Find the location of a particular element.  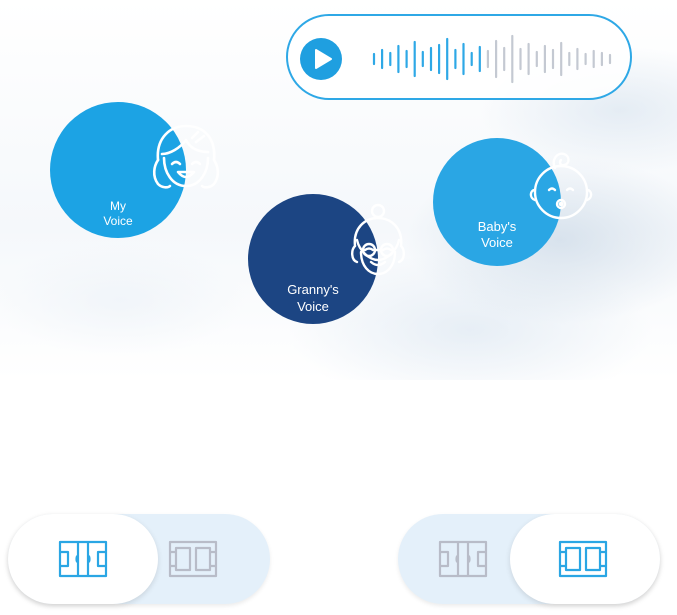

my-voice-button: My Voice is located at coordinates (135, 170).